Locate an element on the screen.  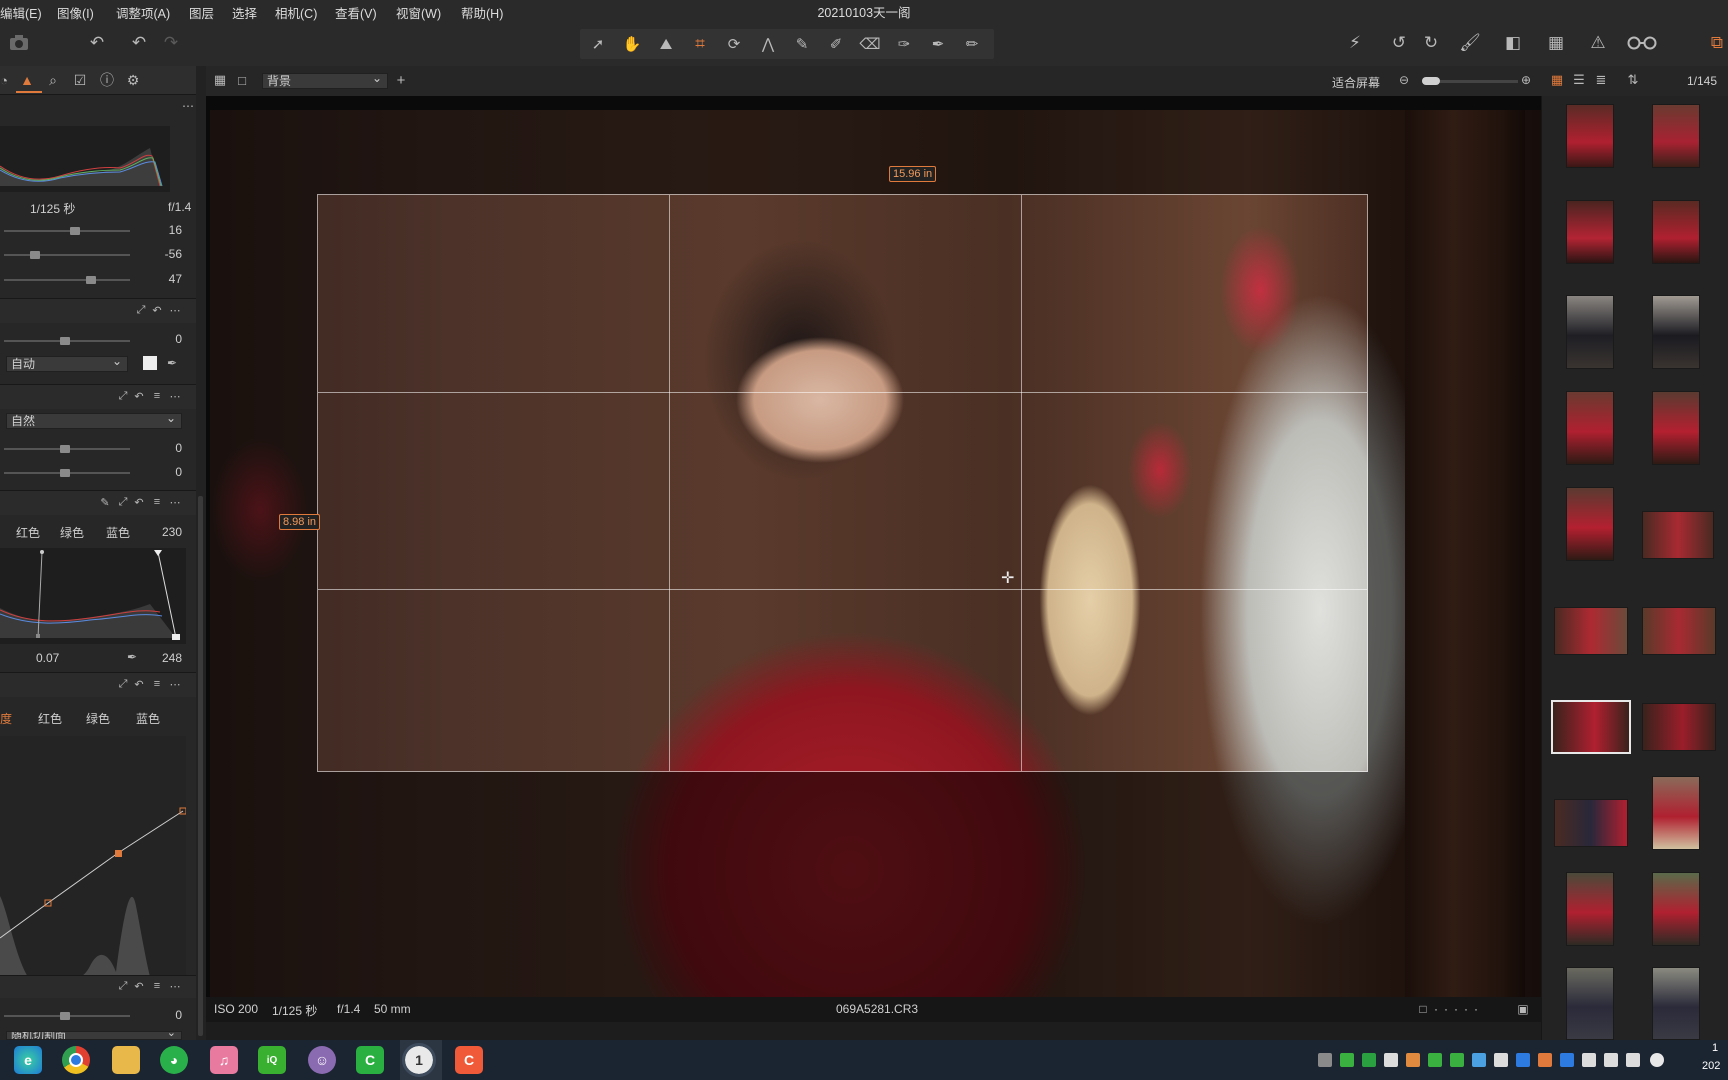
edge-icon: e is located at coordinates (28, 1060).